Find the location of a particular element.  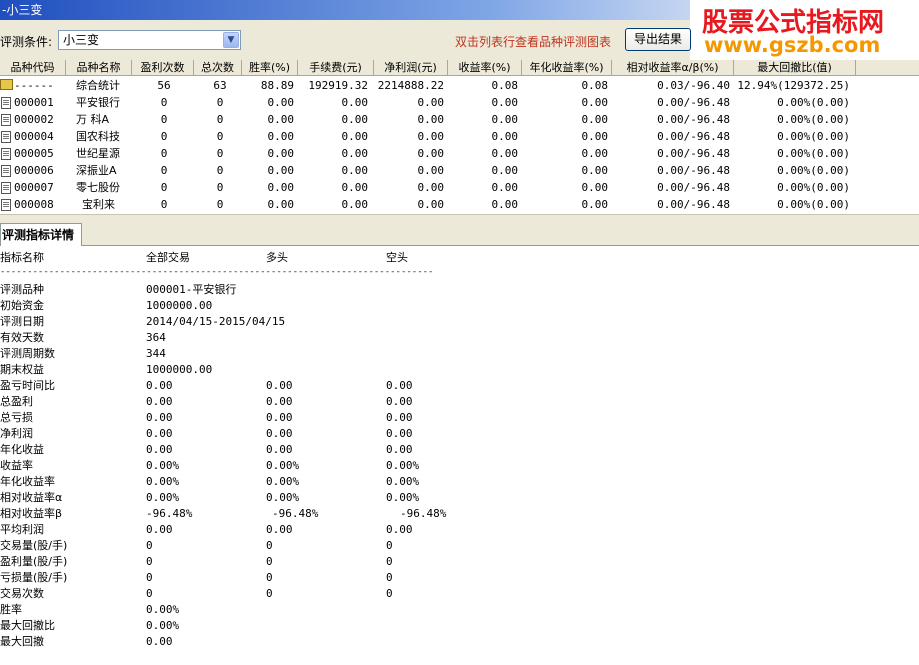

detail-metric-name: 评测周期数 is located at coordinates (27, 353).